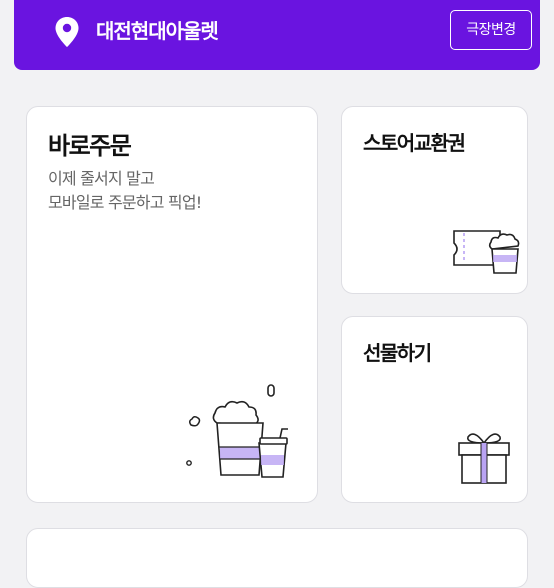  I want to click on location-pin-icon, so click(67, 32).